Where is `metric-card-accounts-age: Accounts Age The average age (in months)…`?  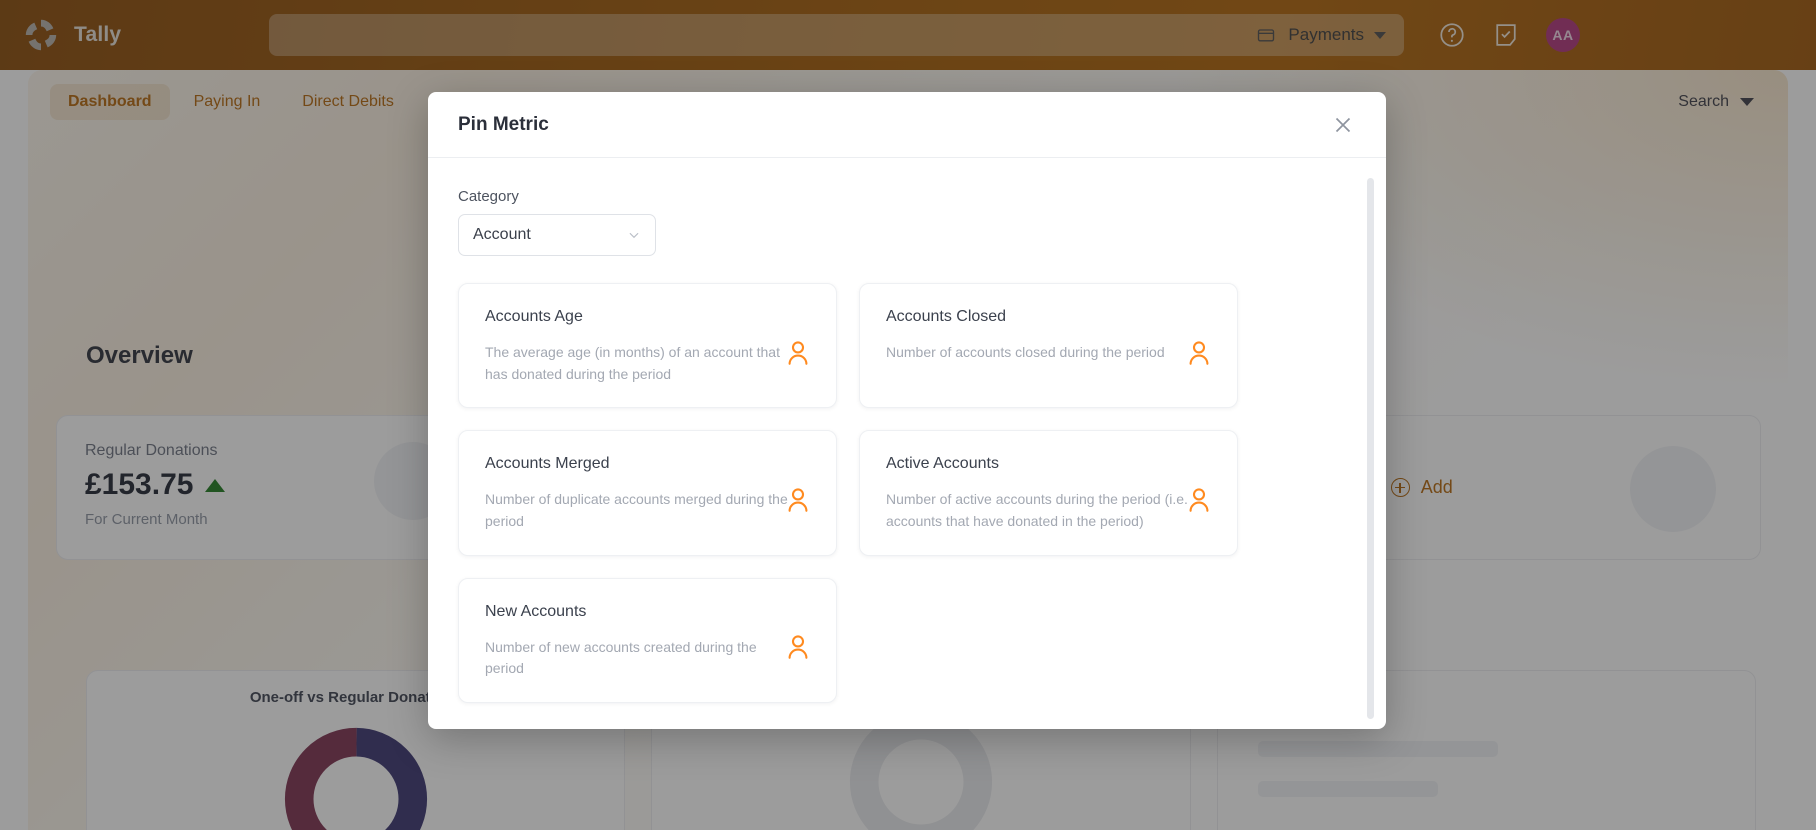 metric-card-accounts-age: Accounts Age The average age (in months)… is located at coordinates (647, 346).